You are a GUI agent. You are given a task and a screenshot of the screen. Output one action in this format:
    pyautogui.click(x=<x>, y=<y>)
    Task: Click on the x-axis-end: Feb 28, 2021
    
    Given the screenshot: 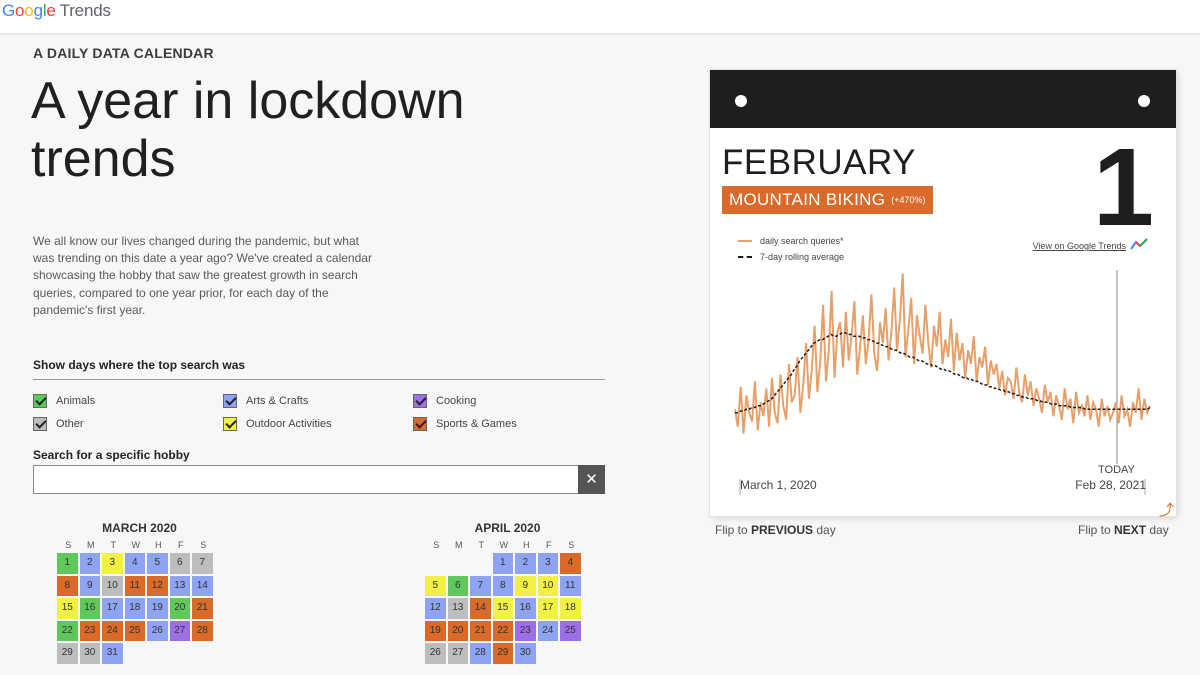 What is the action you would take?
    pyautogui.click(x=1110, y=485)
    